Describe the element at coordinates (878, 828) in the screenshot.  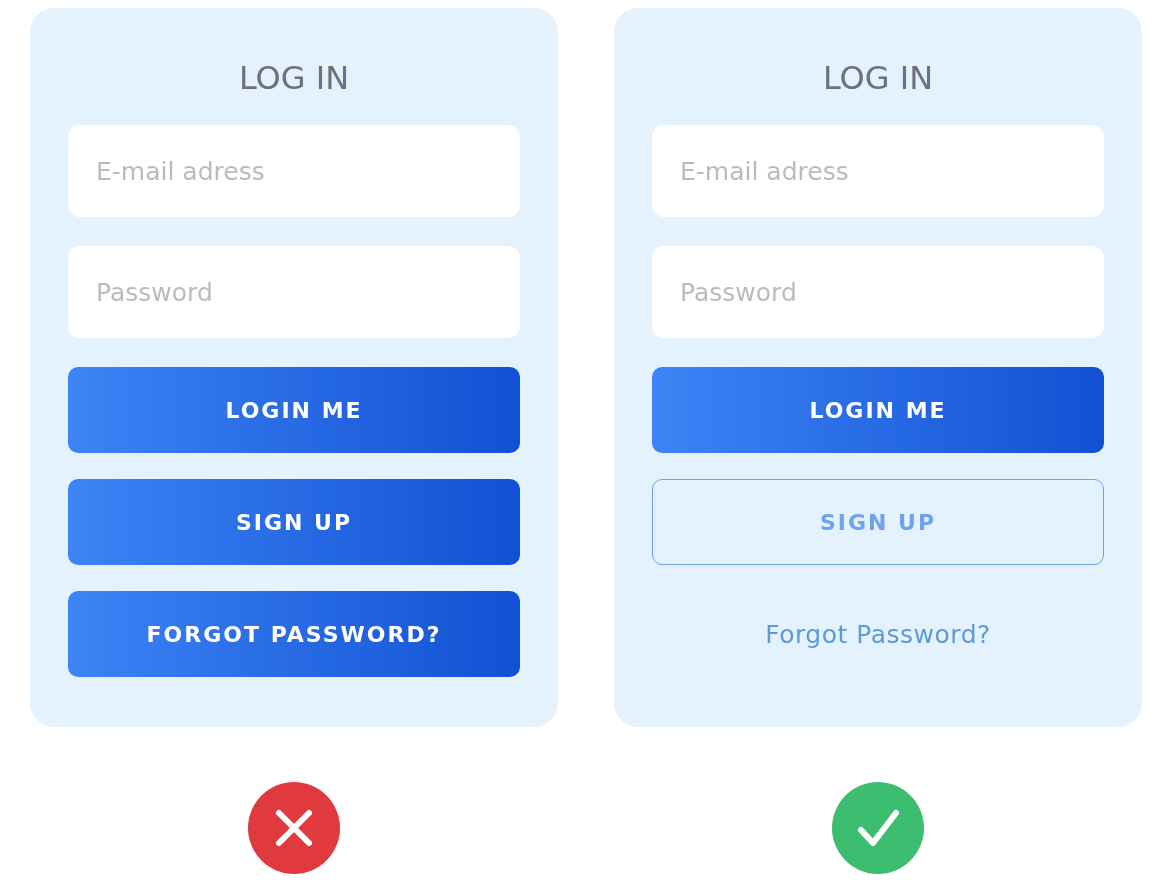
I see `check-icon` at that location.